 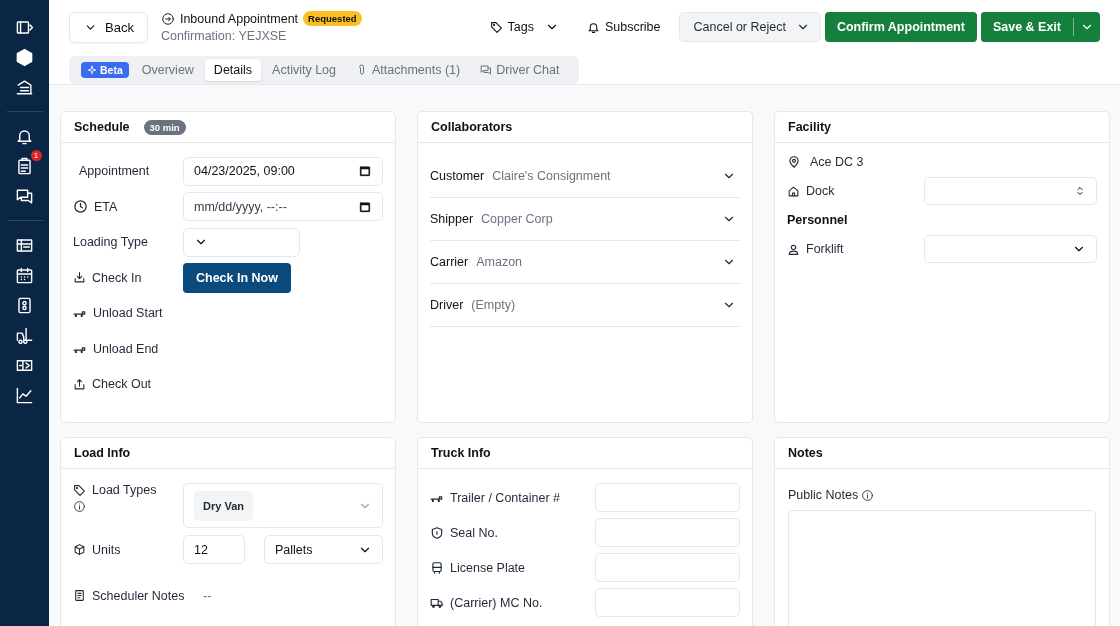 What do you see at coordinates (117, 277) in the screenshot?
I see `field-label: Check In` at bounding box center [117, 277].